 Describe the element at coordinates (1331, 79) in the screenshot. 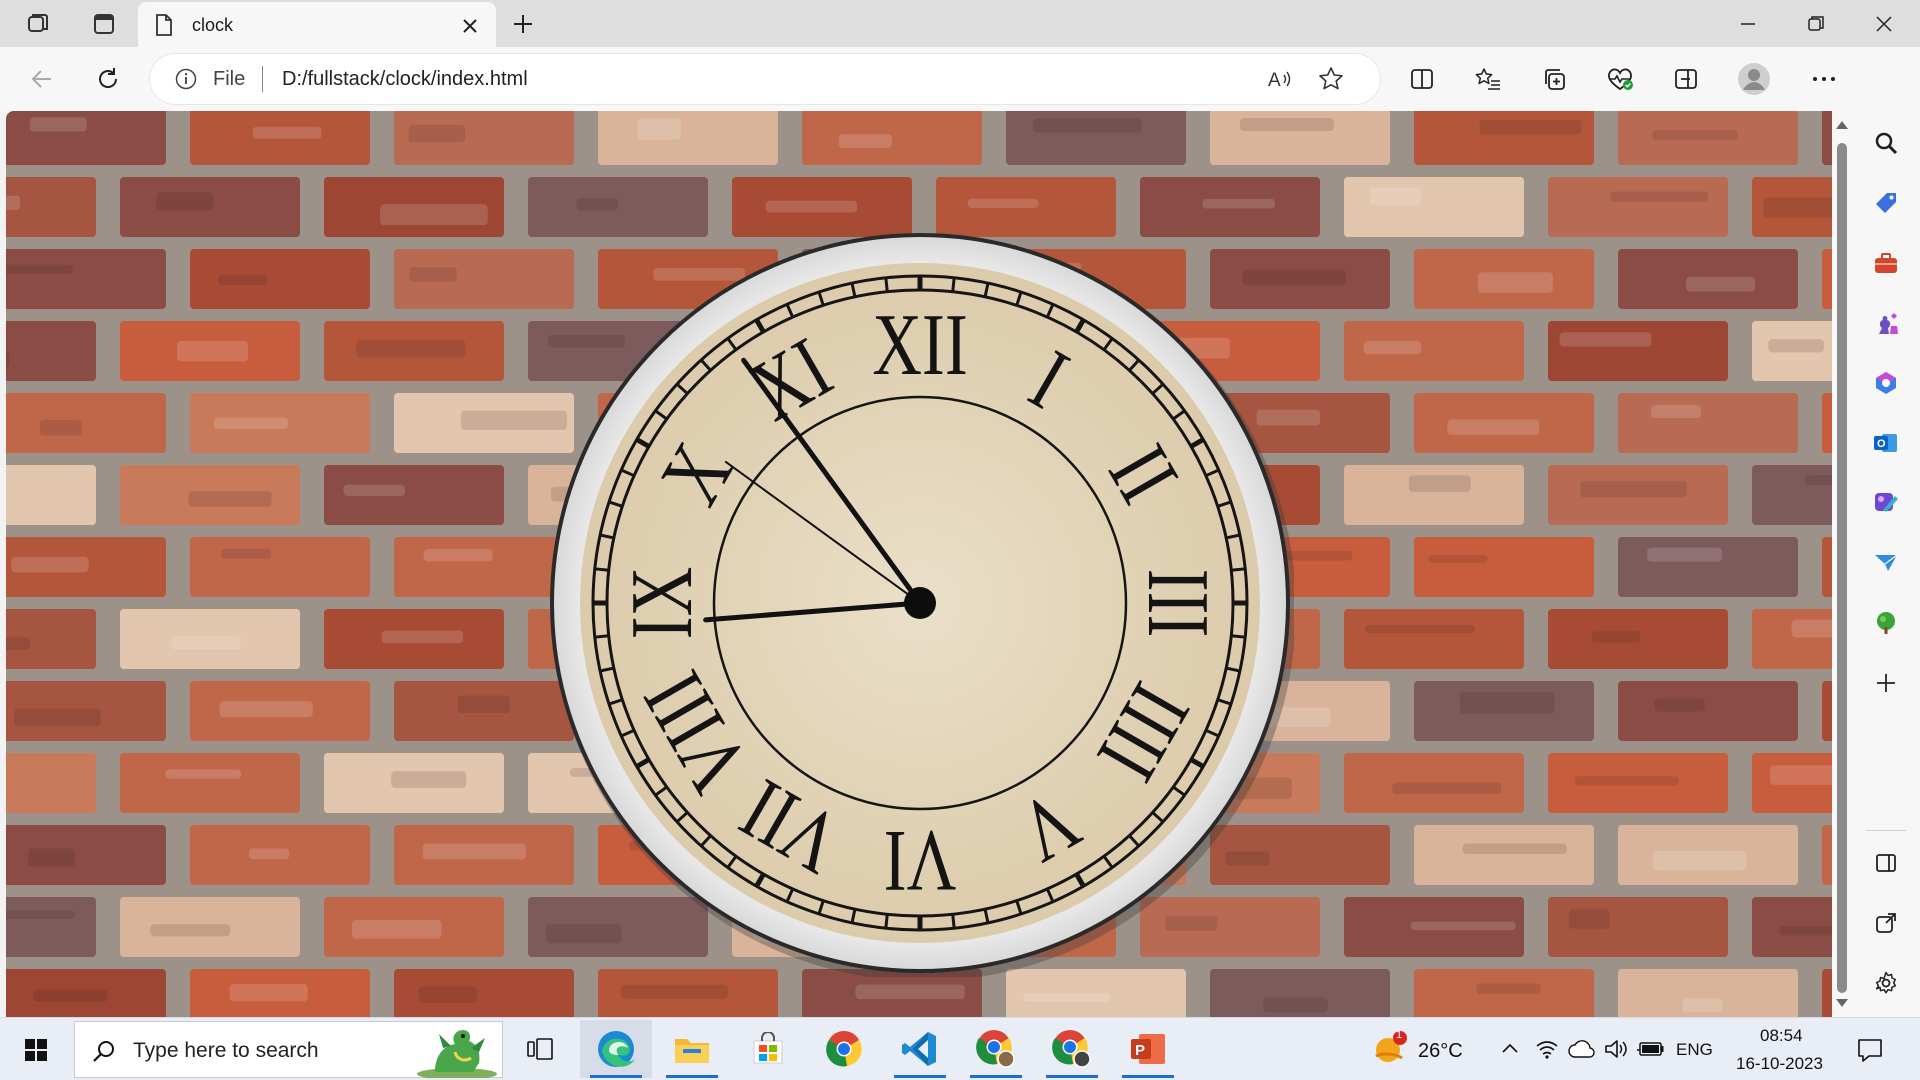

I see `favorite-star-icon` at that location.